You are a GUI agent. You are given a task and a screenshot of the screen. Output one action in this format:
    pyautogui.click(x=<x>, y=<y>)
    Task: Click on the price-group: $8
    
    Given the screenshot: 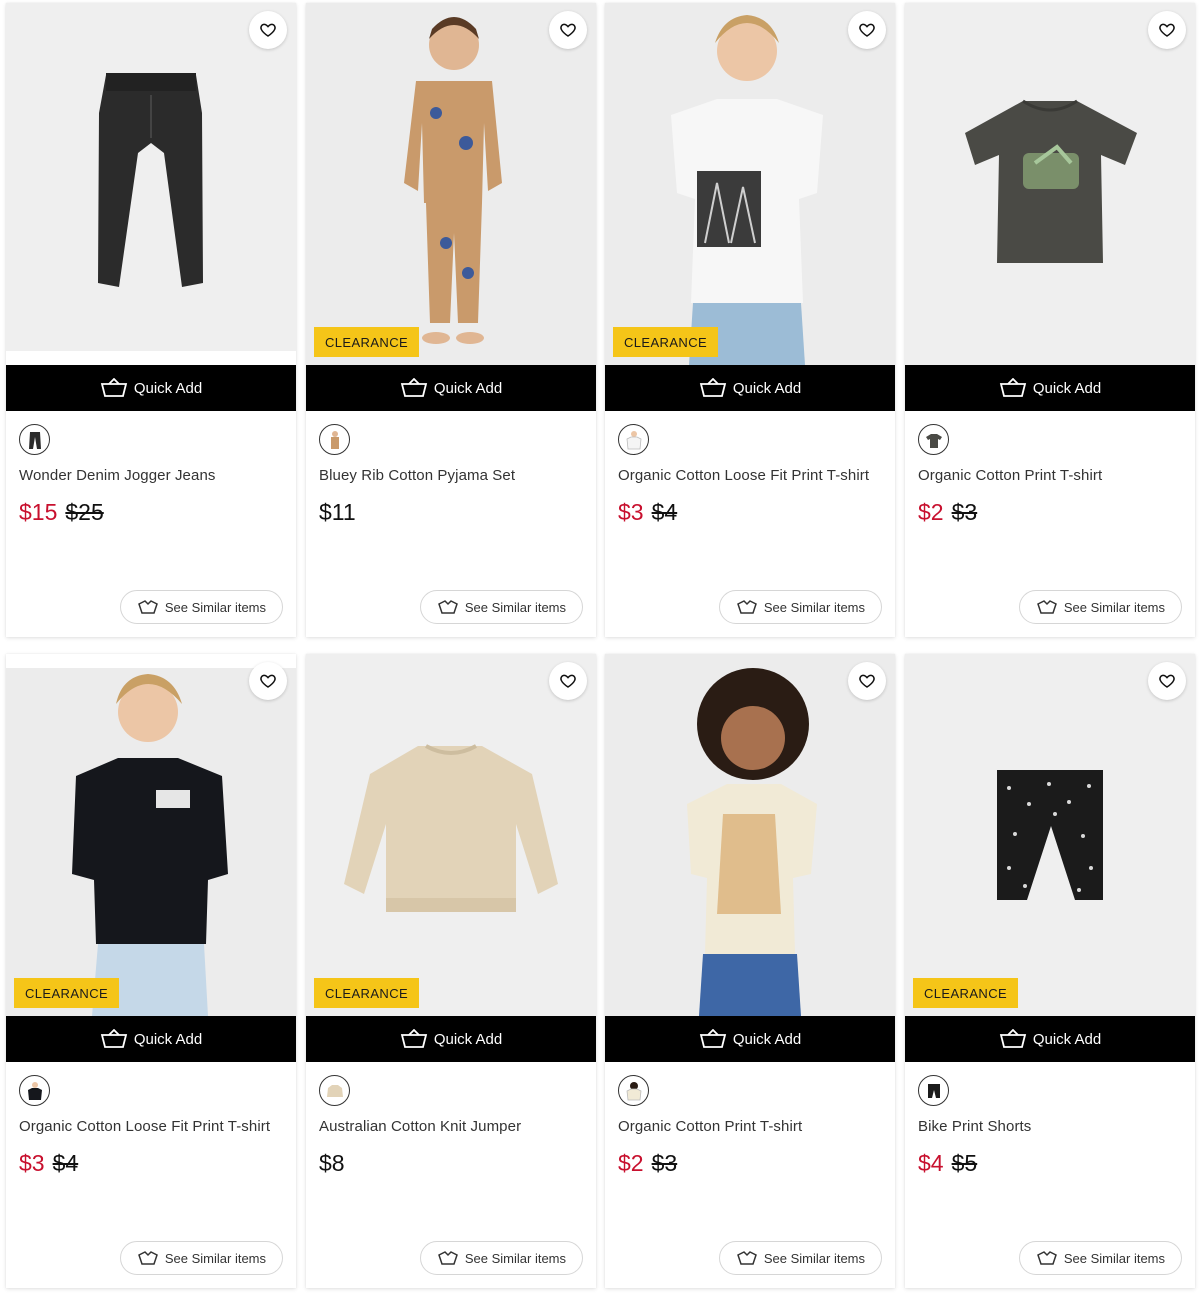 What is the action you would take?
    pyautogui.click(x=332, y=1163)
    